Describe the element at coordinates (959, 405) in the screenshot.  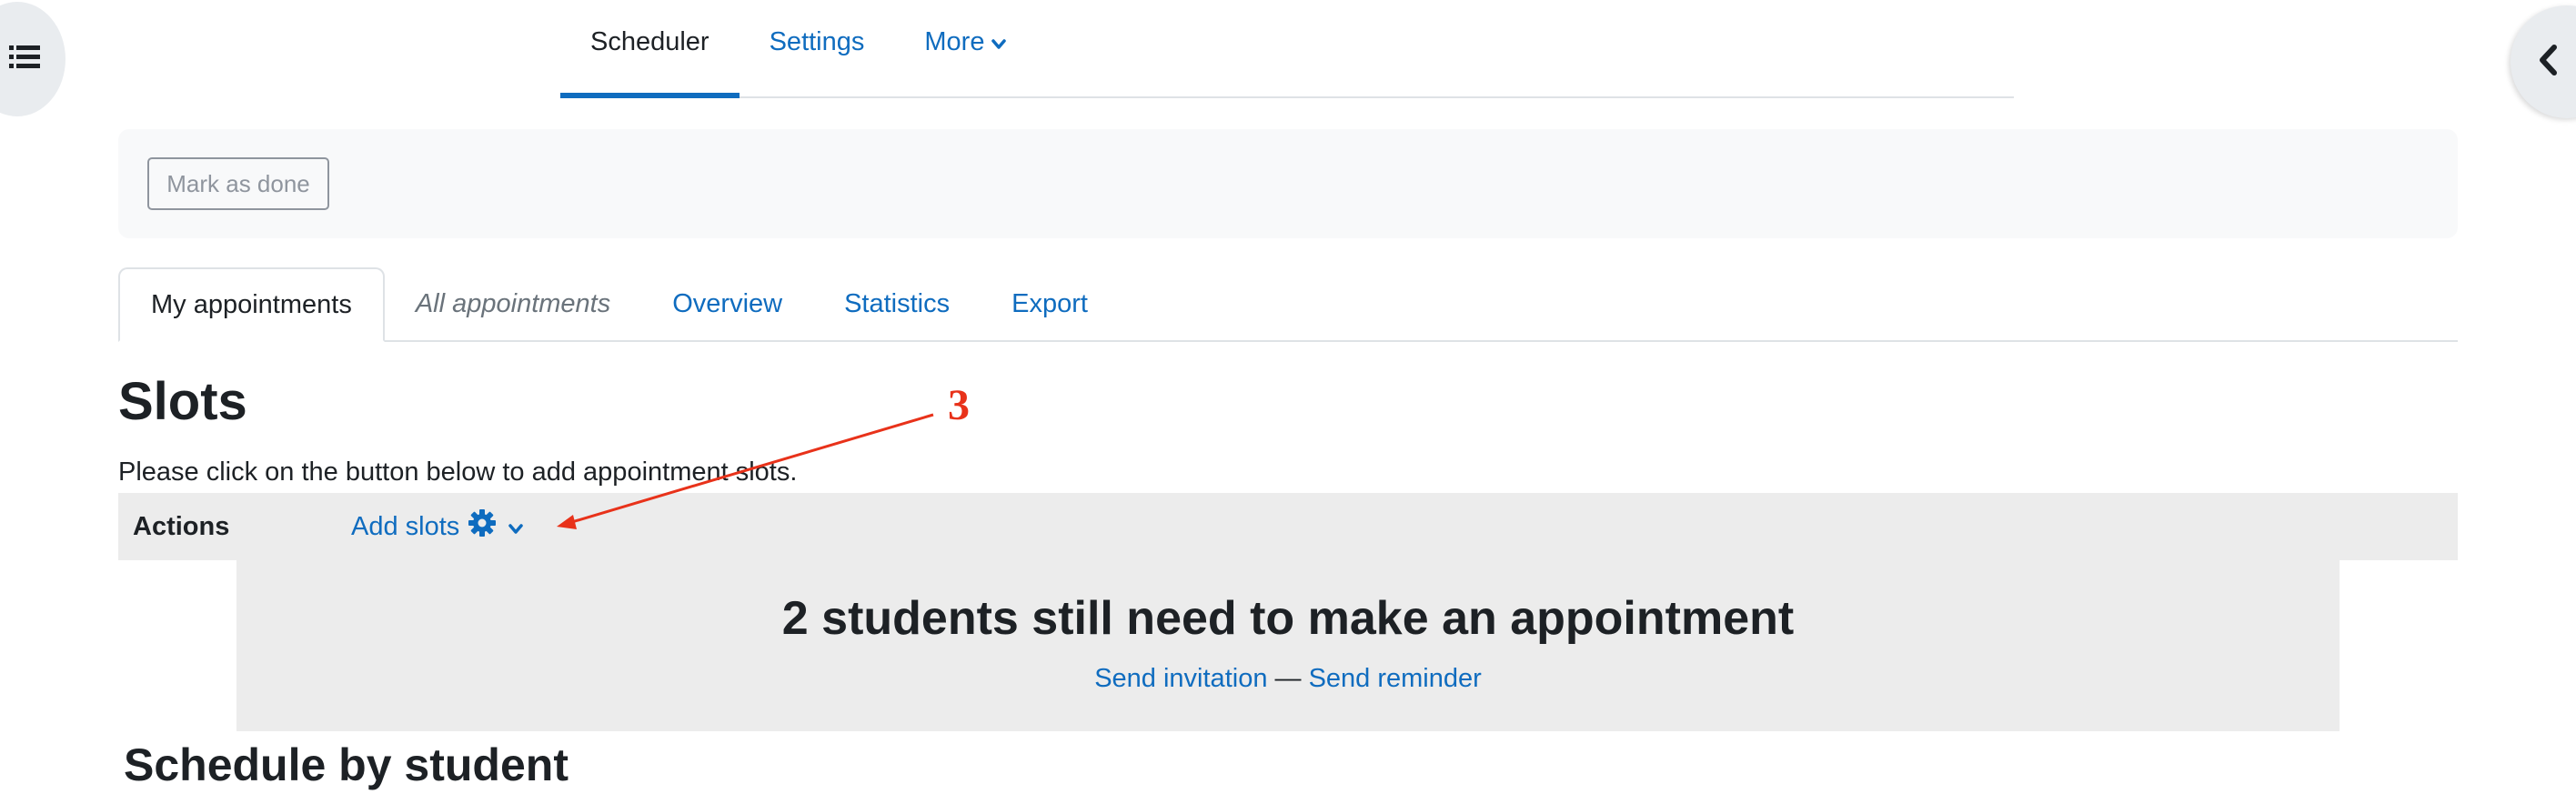
I see `annotation-number: 3` at that location.